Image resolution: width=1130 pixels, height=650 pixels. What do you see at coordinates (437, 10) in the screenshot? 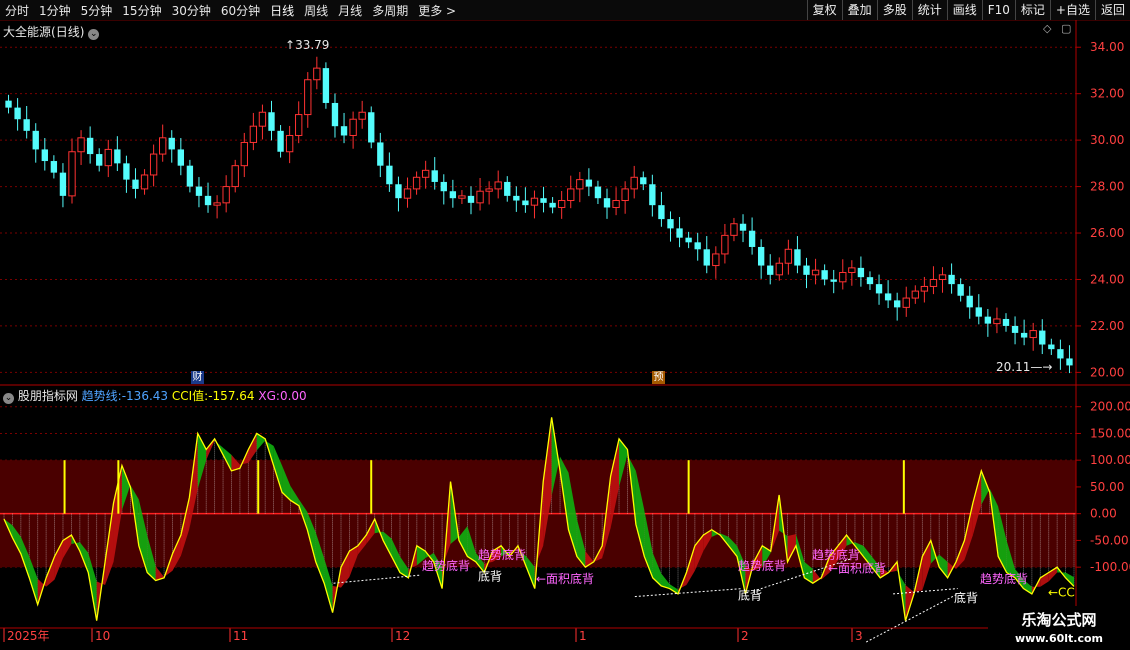
I see `period-tab-10: 更多 >` at bounding box center [437, 10].